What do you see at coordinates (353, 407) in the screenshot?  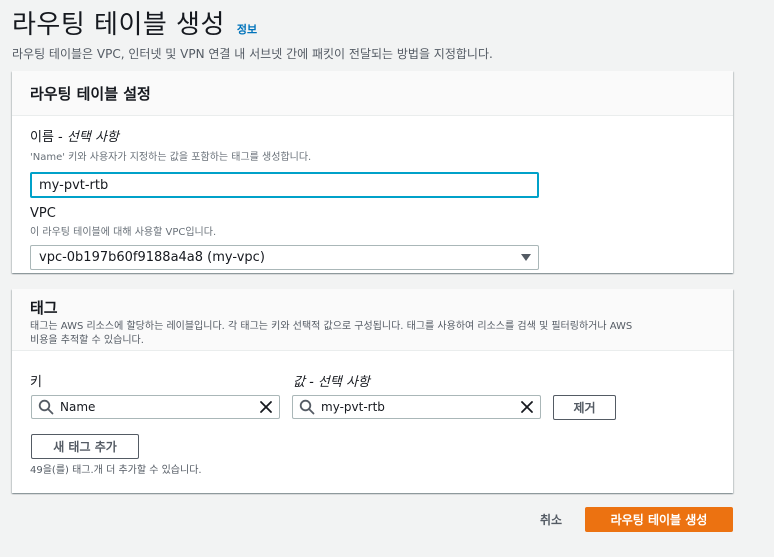 I see `tag-value-value: my-pvt-rtb` at bounding box center [353, 407].